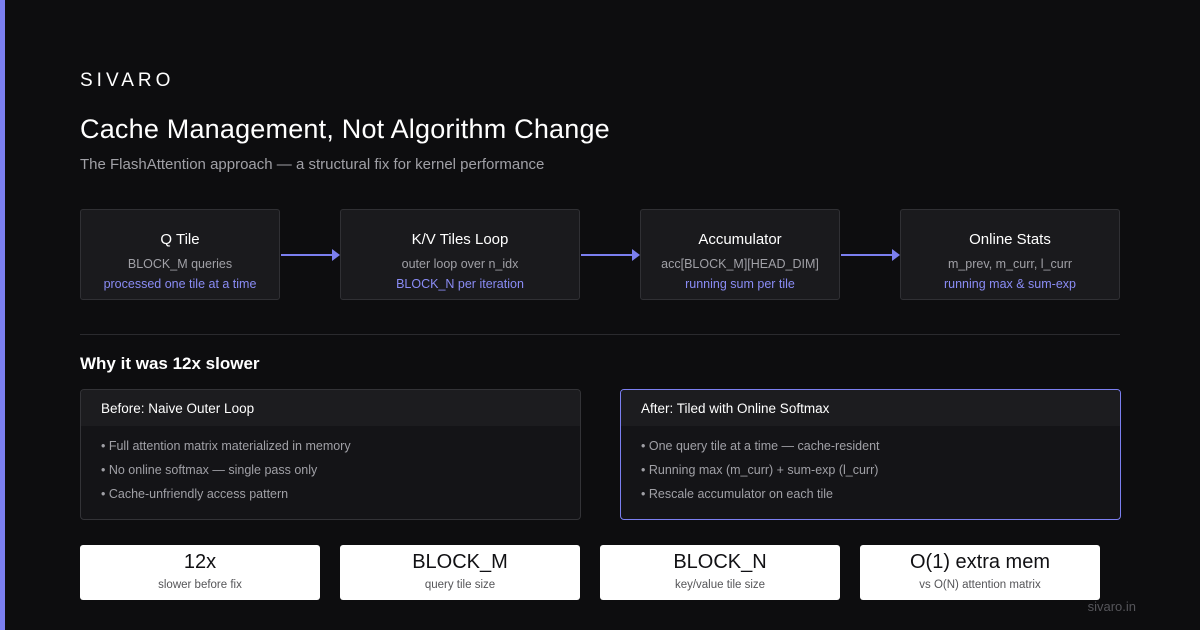 This screenshot has height=630, width=1200. Describe the element at coordinates (2, 315) in the screenshot. I see `accent-bar` at that location.